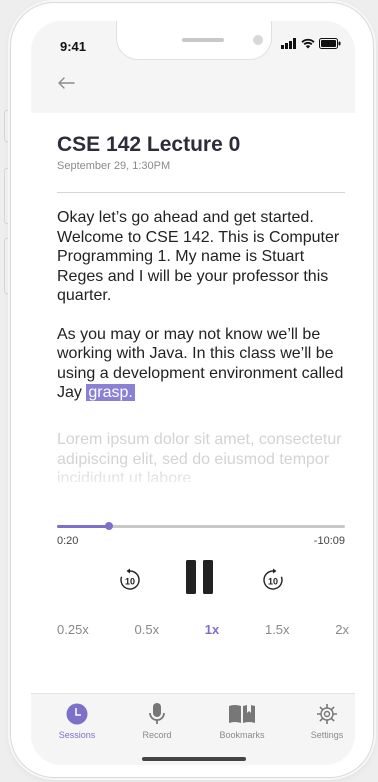 The image size is (378, 782). Describe the element at coordinates (68, 541) in the screenshot. I see `elapsed-time: 0:20` at that location.